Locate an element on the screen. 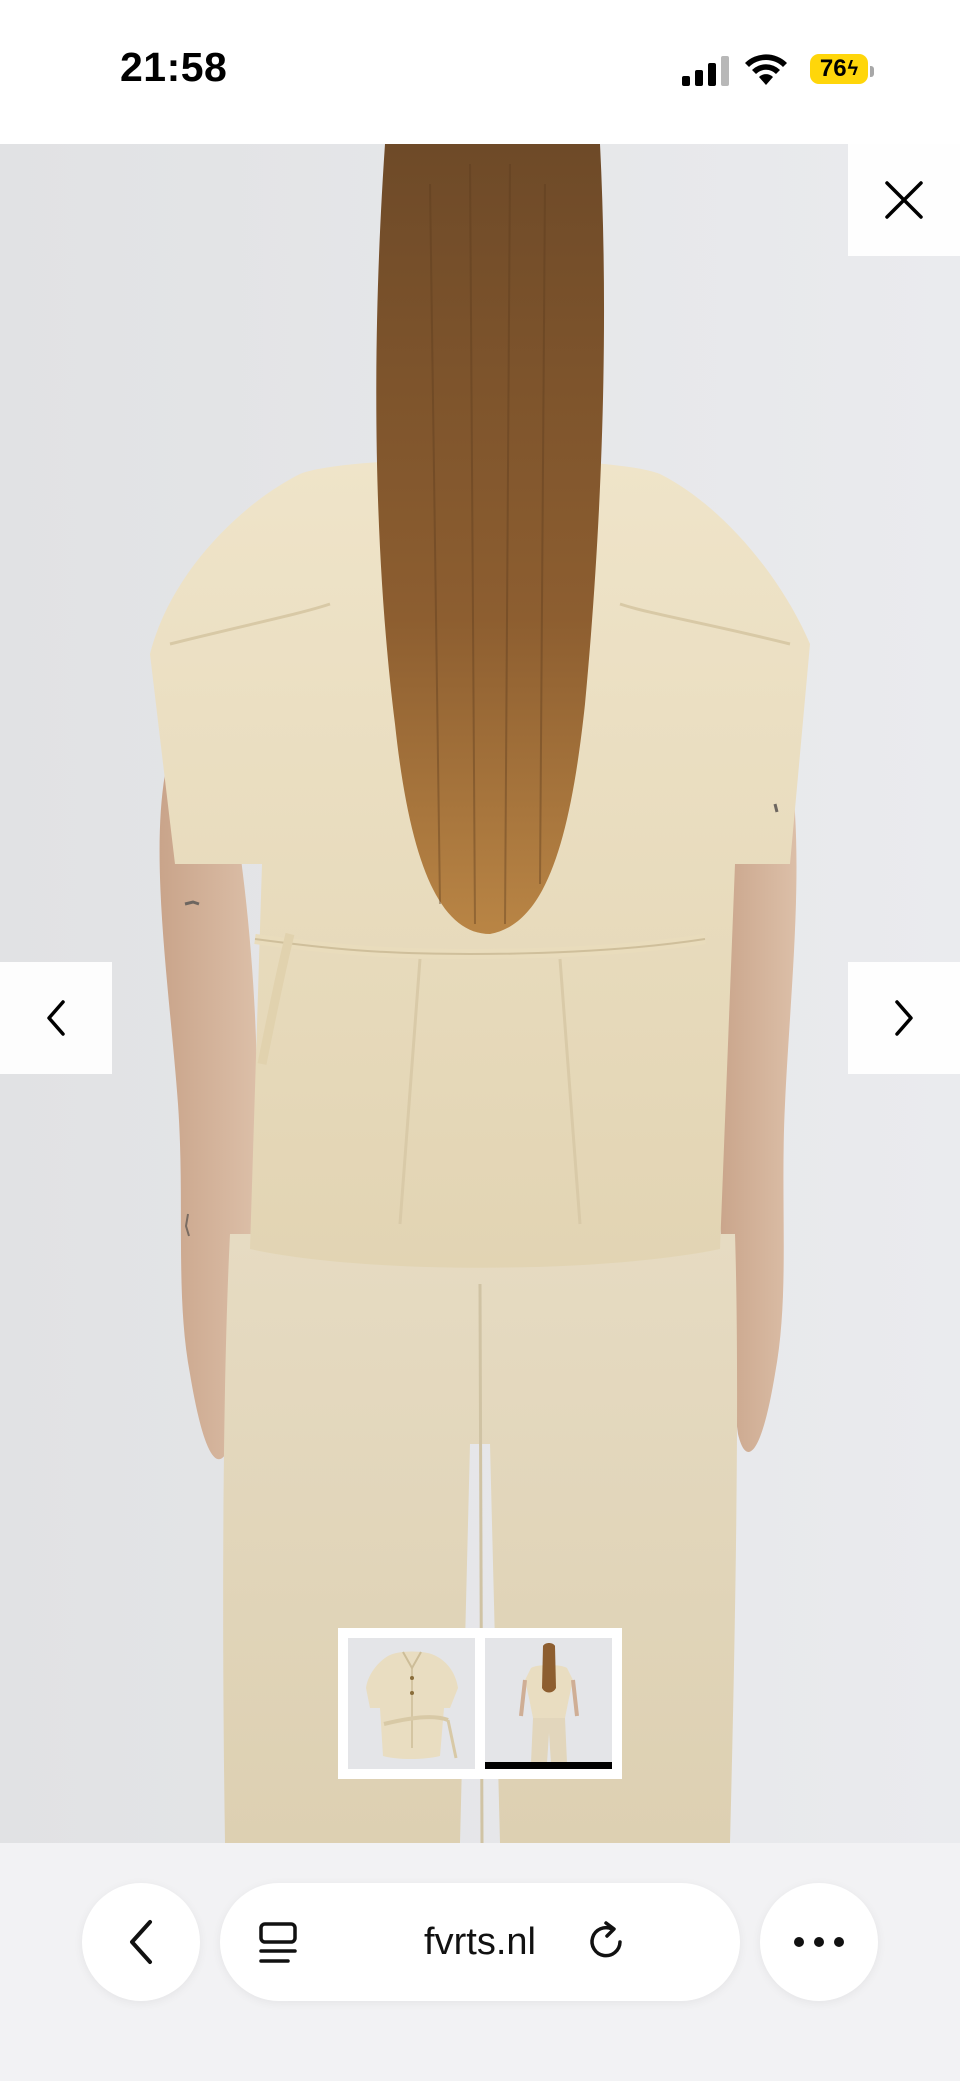 The height and width of the screenshot is (2081, 960). status-bar: 21:58 76 ϟ is located at coordinates (480, 72).